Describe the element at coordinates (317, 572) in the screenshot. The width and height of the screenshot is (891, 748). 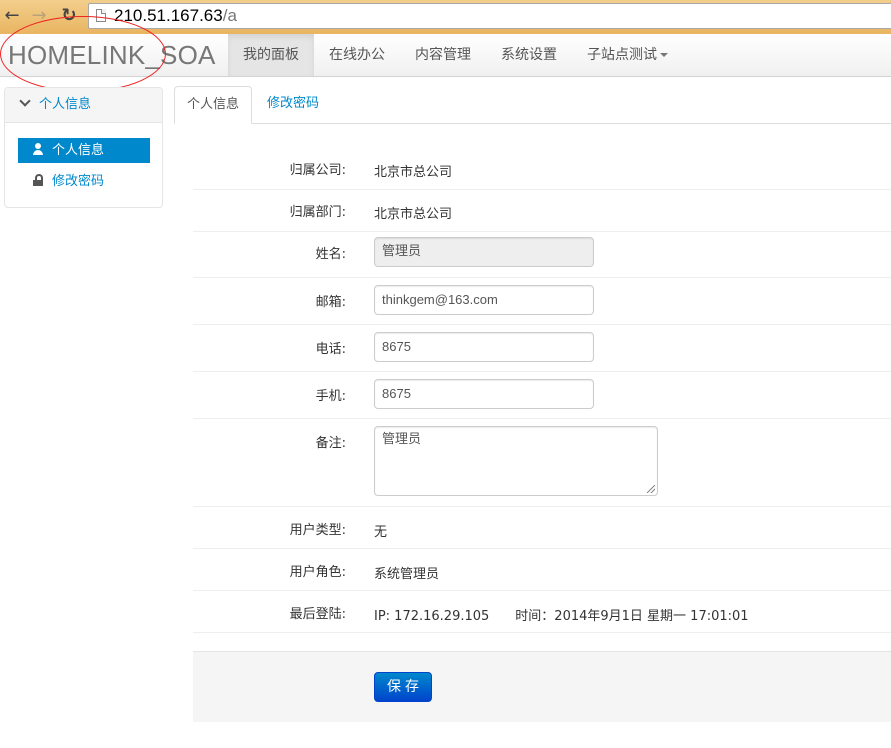
I see `user-role-label: 用户角色:` at that location.